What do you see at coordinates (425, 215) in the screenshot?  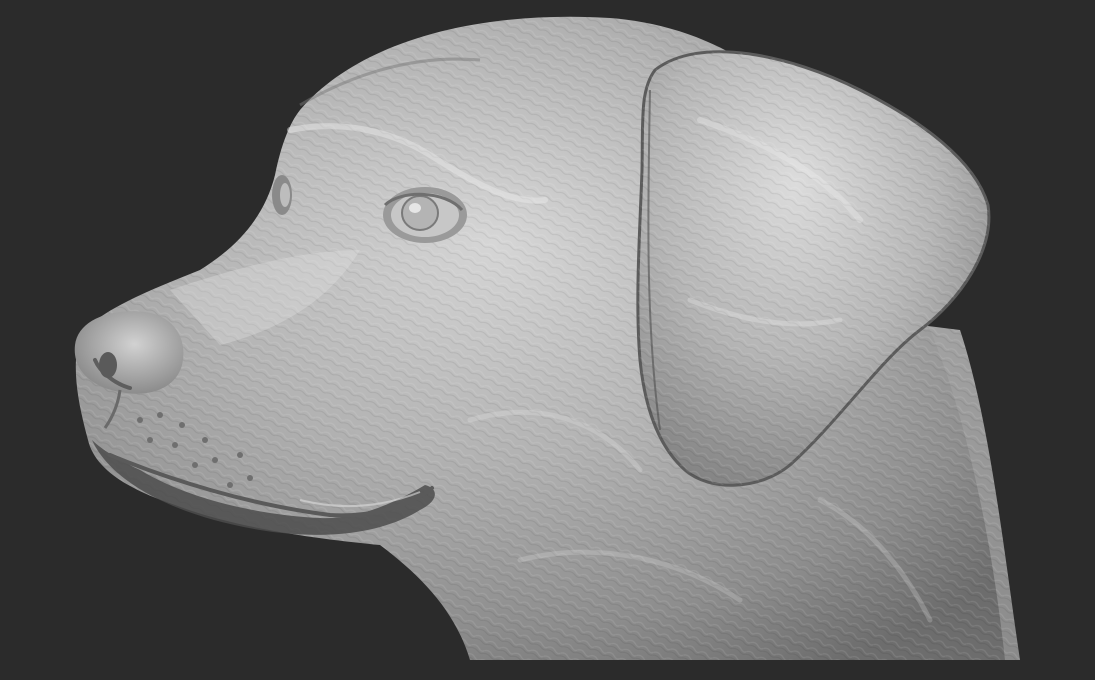 I see `eye` at bounding box center [425, 215].